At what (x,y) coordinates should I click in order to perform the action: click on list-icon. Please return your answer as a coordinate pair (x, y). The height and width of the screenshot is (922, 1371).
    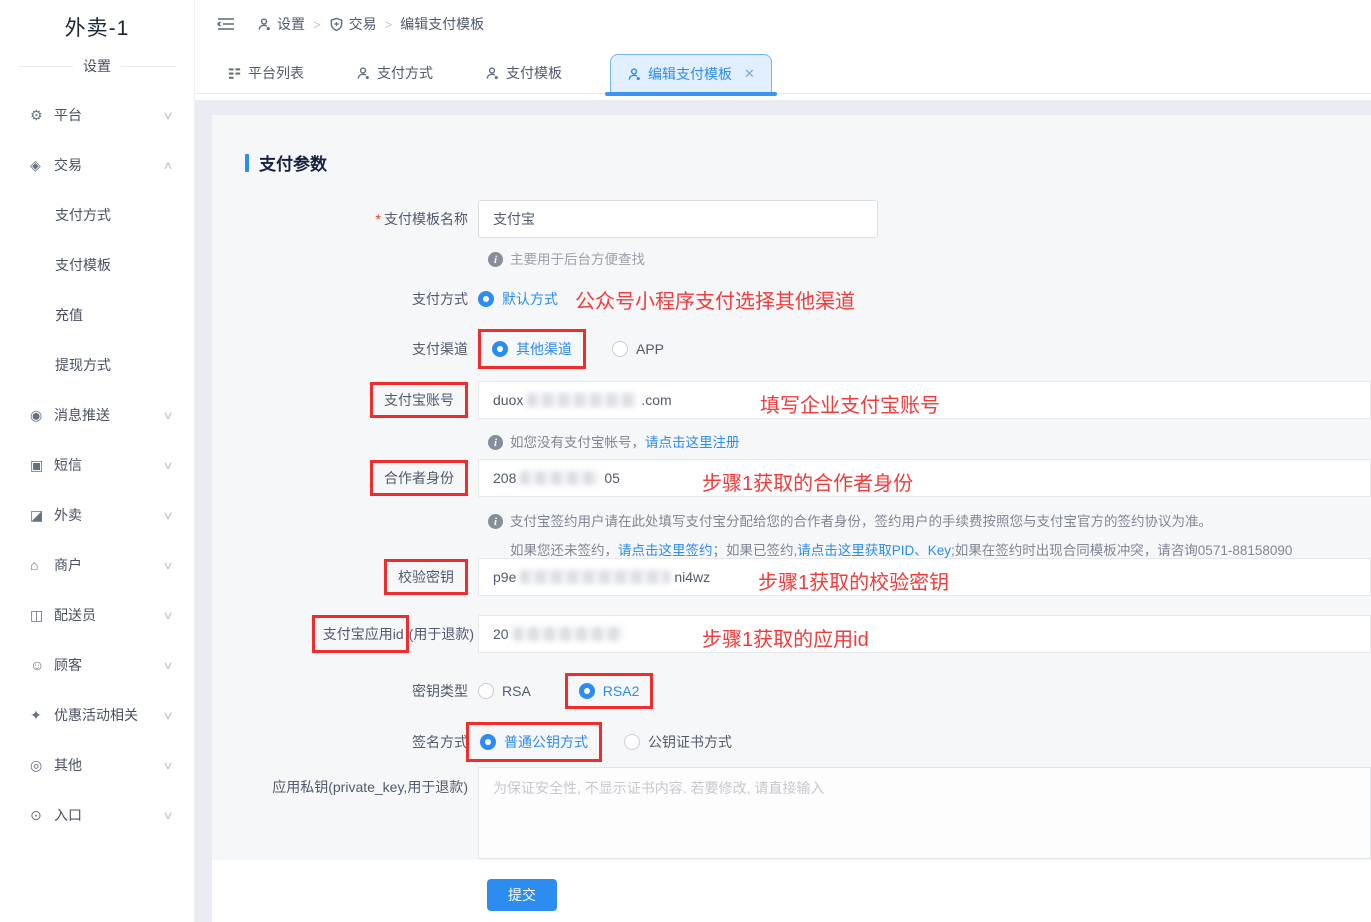
    Looking at the image, I should click on (234, 73).